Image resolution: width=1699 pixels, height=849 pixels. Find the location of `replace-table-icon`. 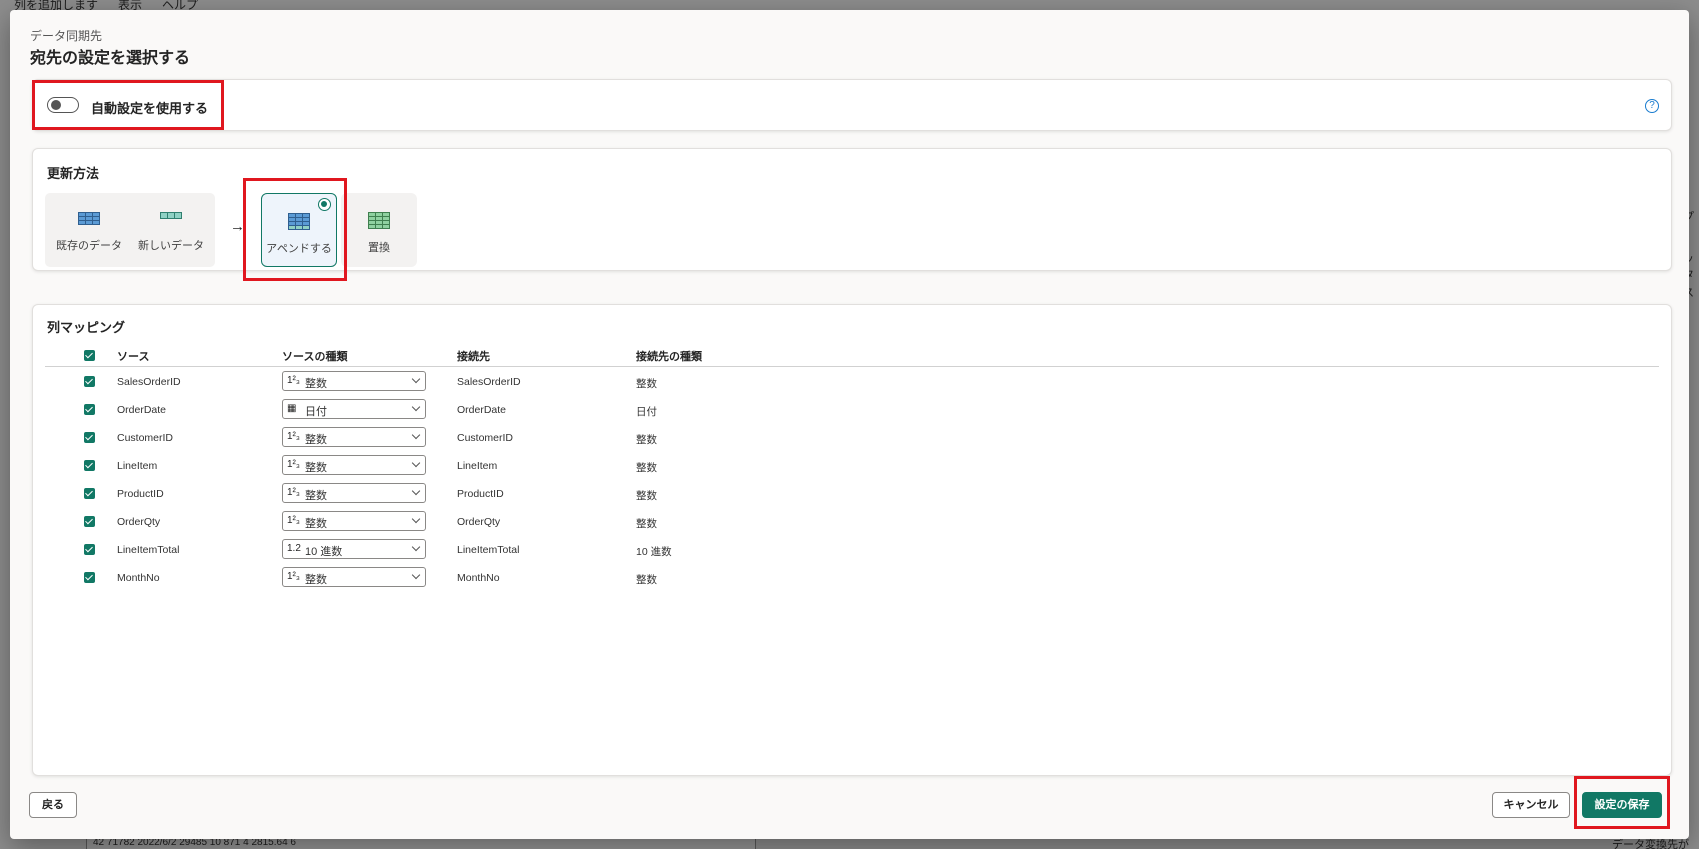

replace-table-icon is located at coordinates (379, 220).